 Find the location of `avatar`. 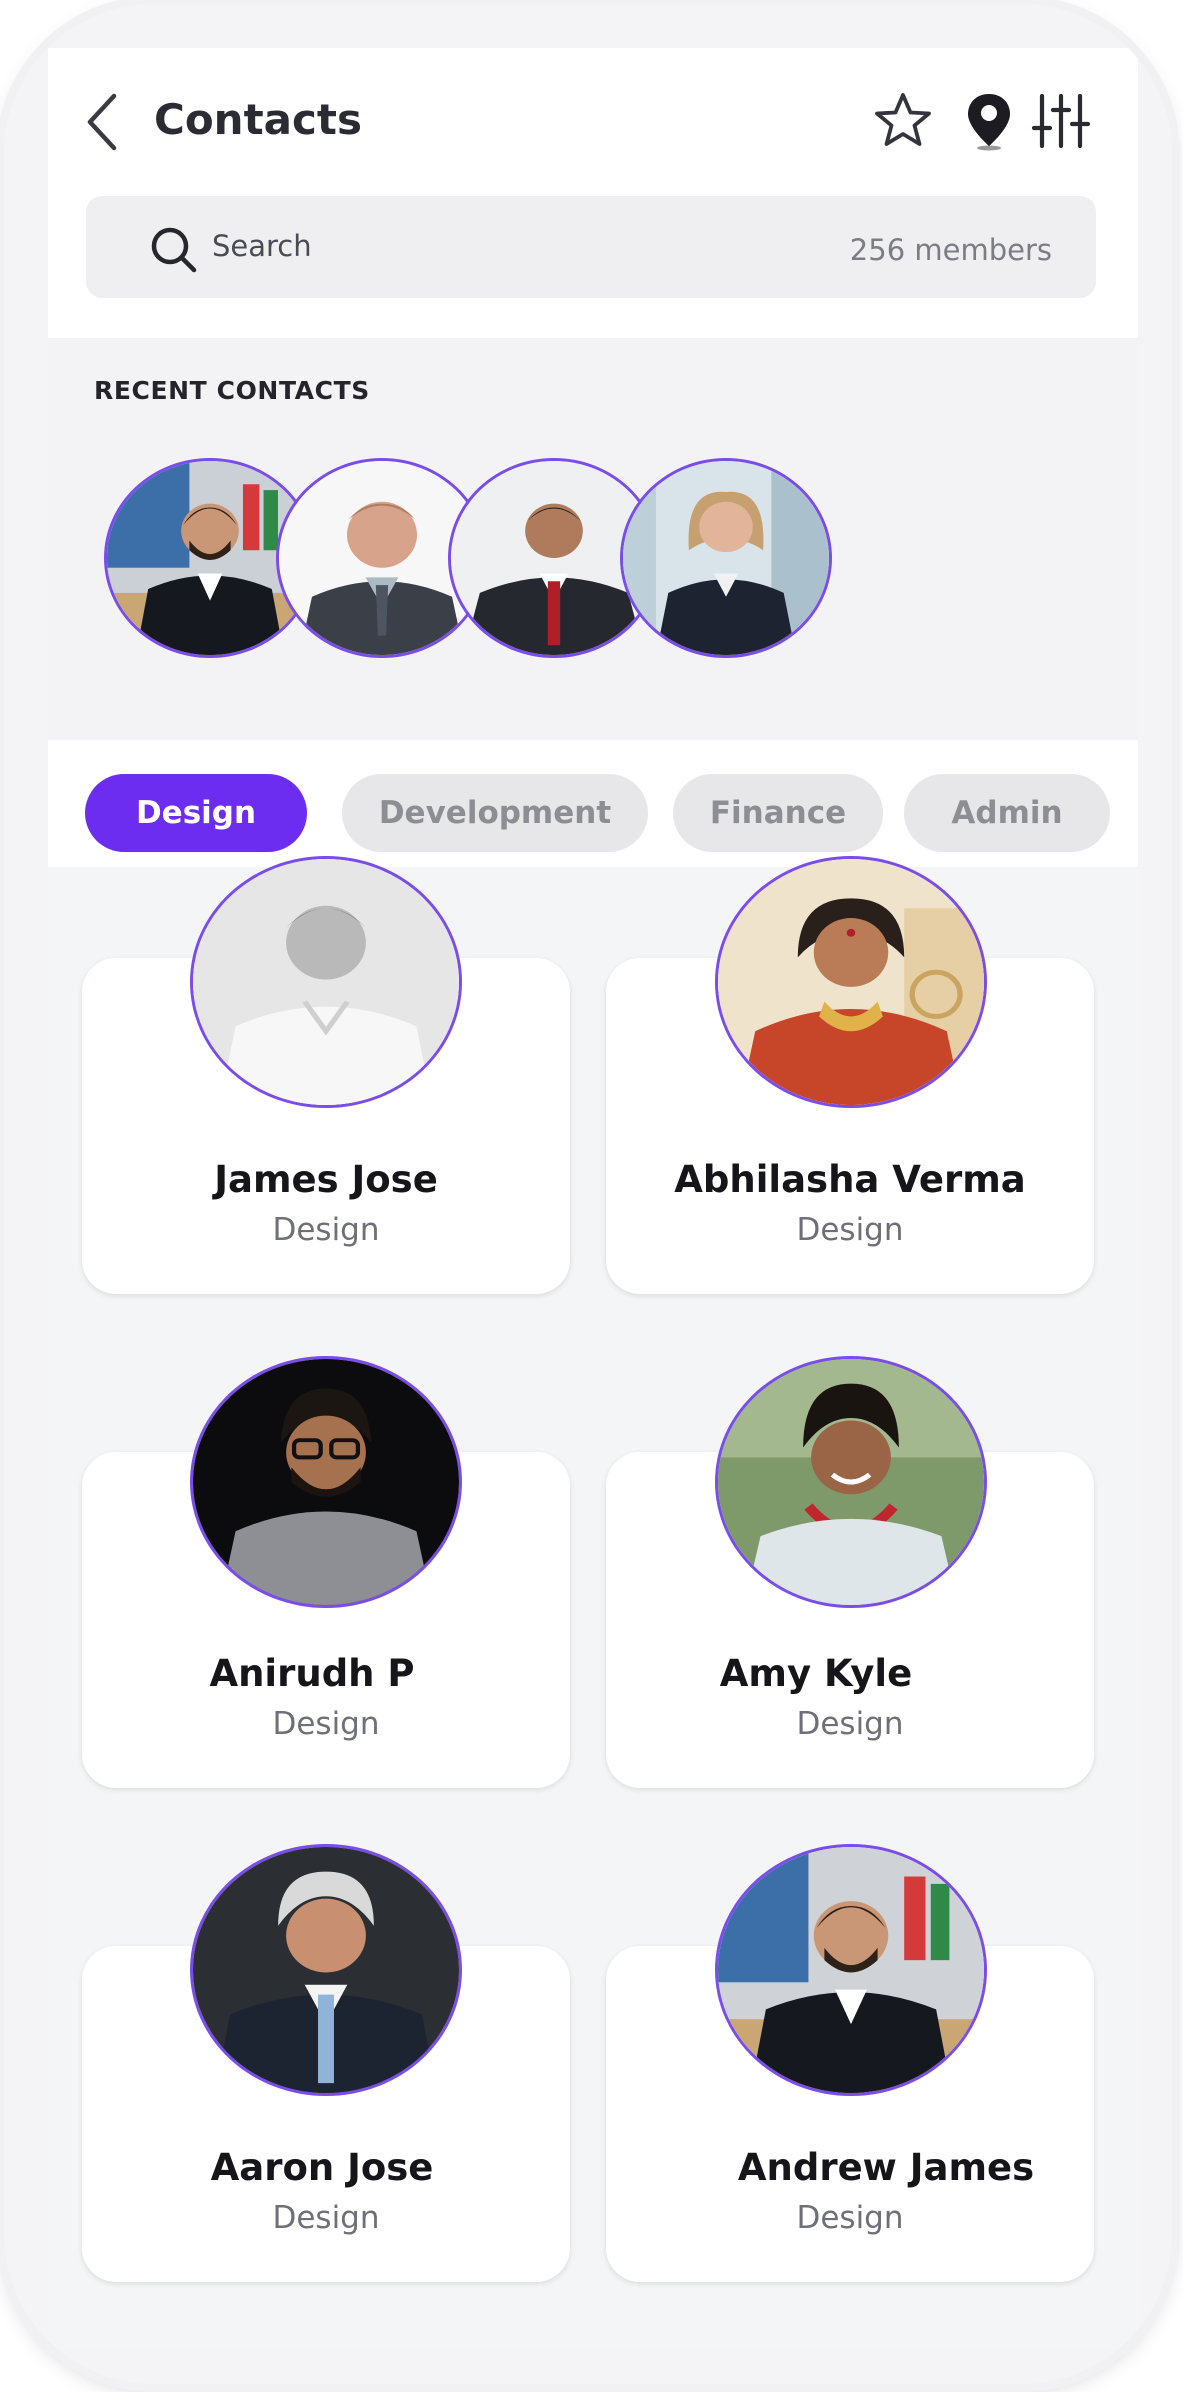

avatar is located at coordinates (726, 558).